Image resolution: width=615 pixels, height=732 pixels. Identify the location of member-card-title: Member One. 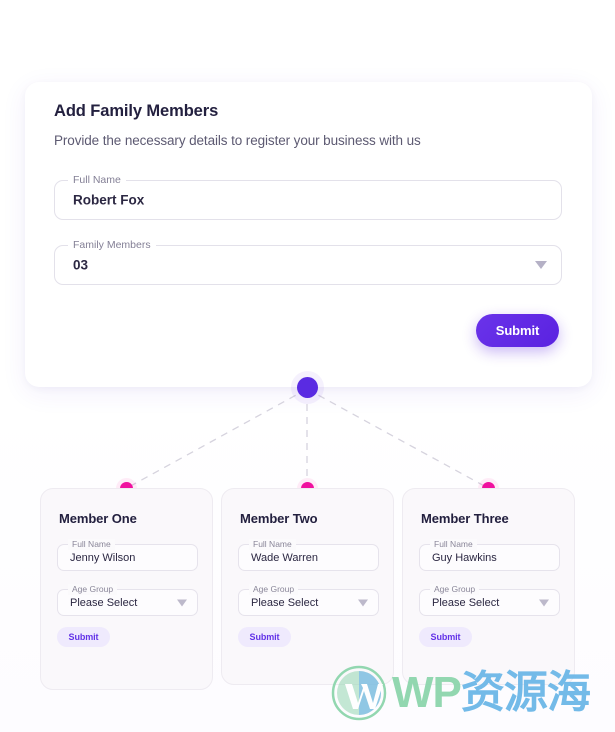
(98, 518).